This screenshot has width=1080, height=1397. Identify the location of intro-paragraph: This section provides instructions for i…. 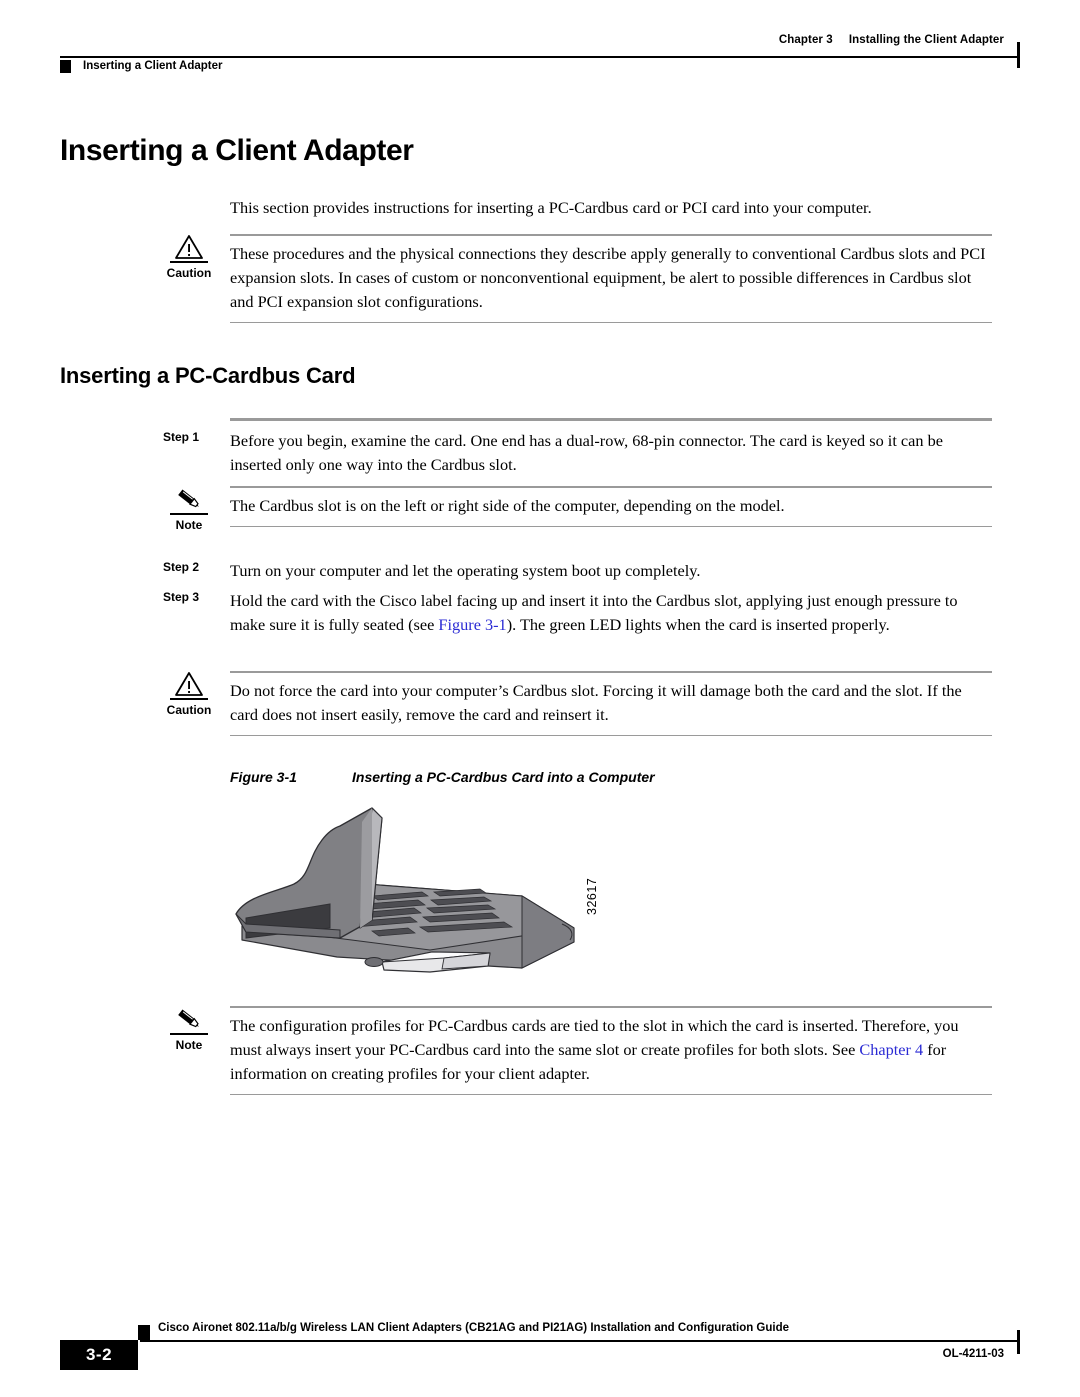
(551, 207).